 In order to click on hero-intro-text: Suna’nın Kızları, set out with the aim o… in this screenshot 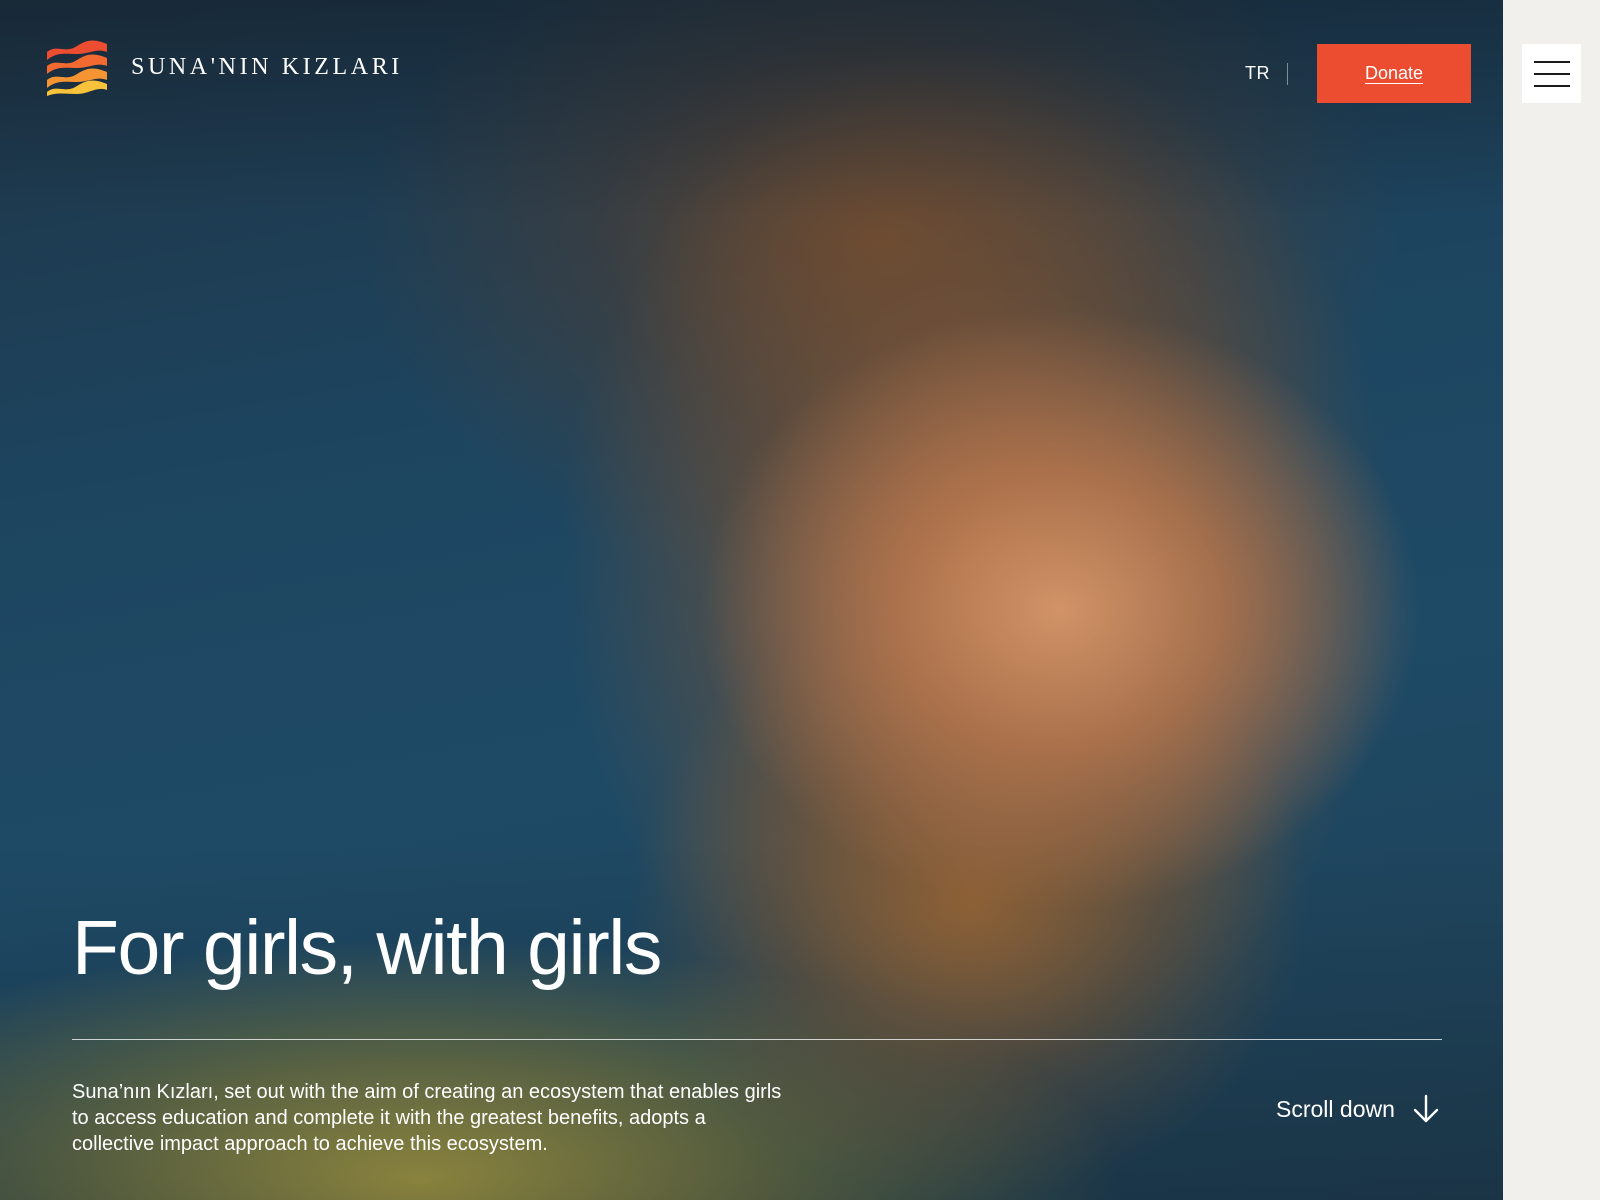, I will do `click(427, 1118)`.